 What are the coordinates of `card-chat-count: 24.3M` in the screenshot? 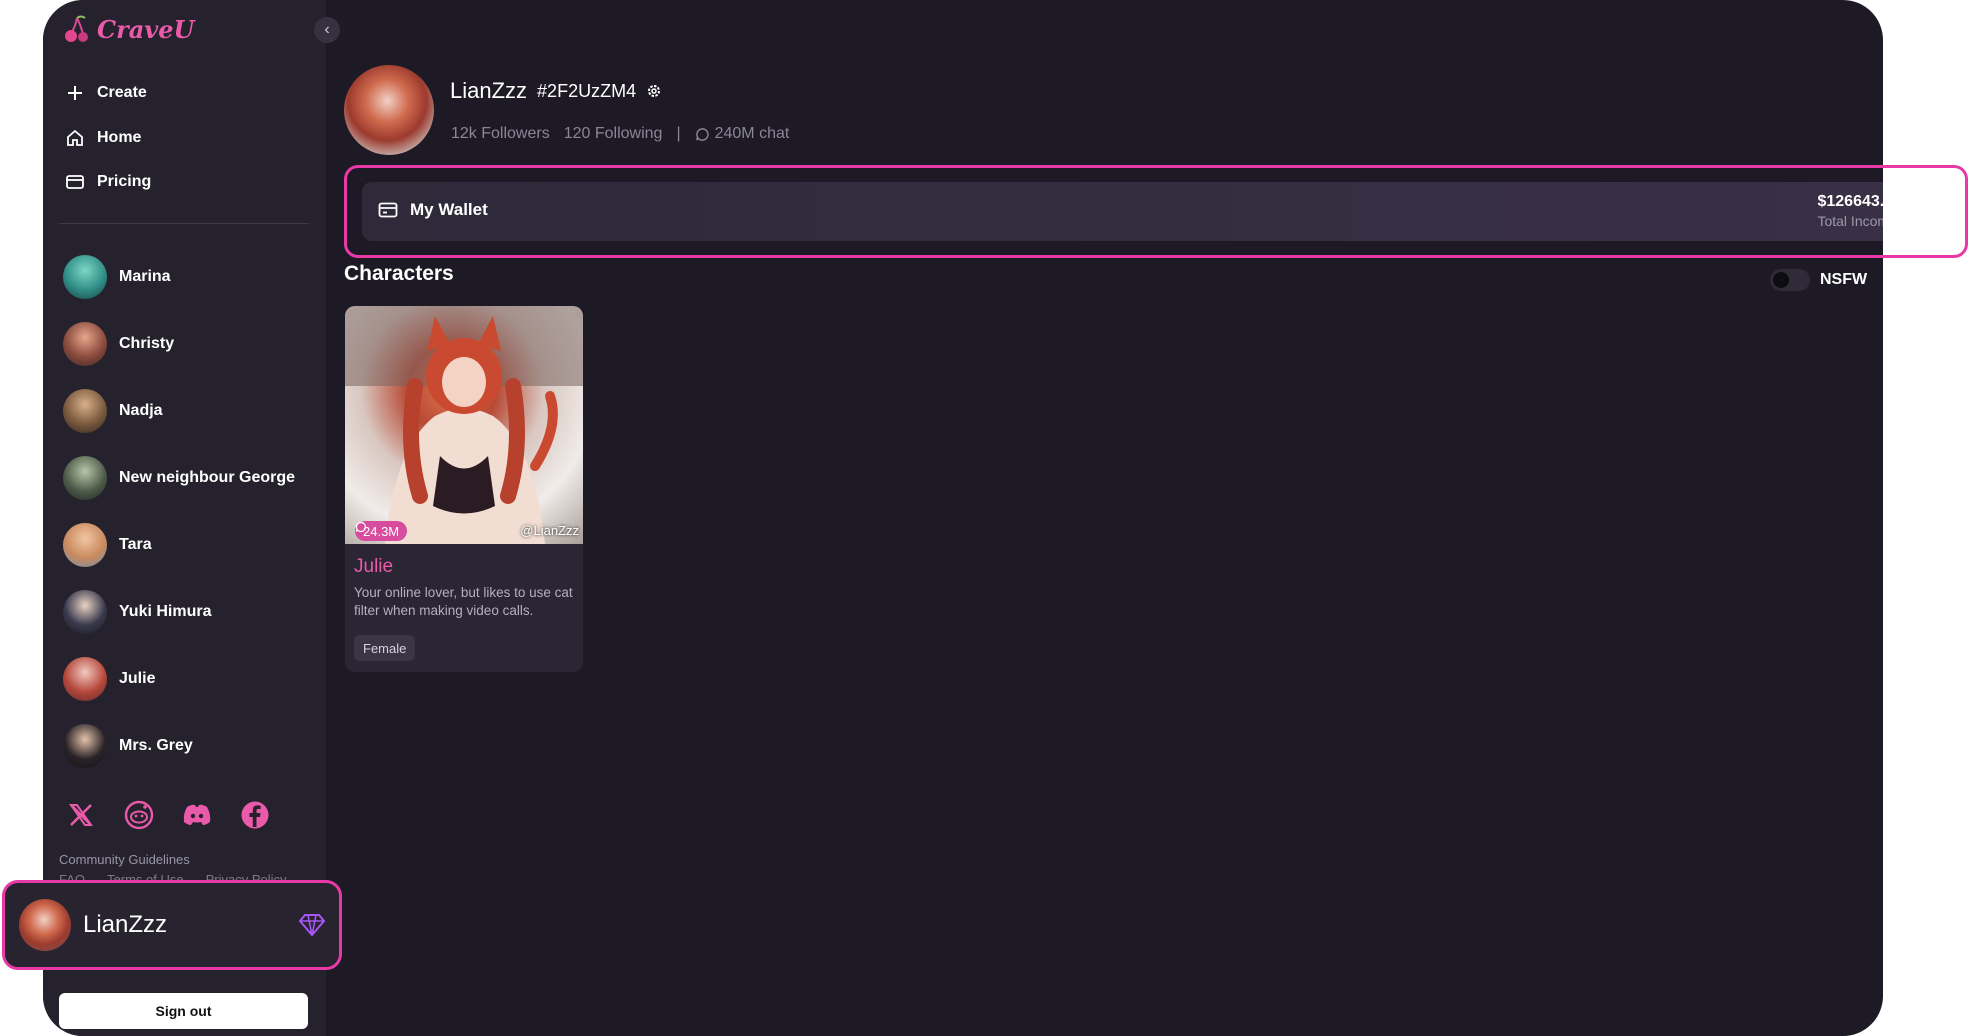 It's located at (381, 531).